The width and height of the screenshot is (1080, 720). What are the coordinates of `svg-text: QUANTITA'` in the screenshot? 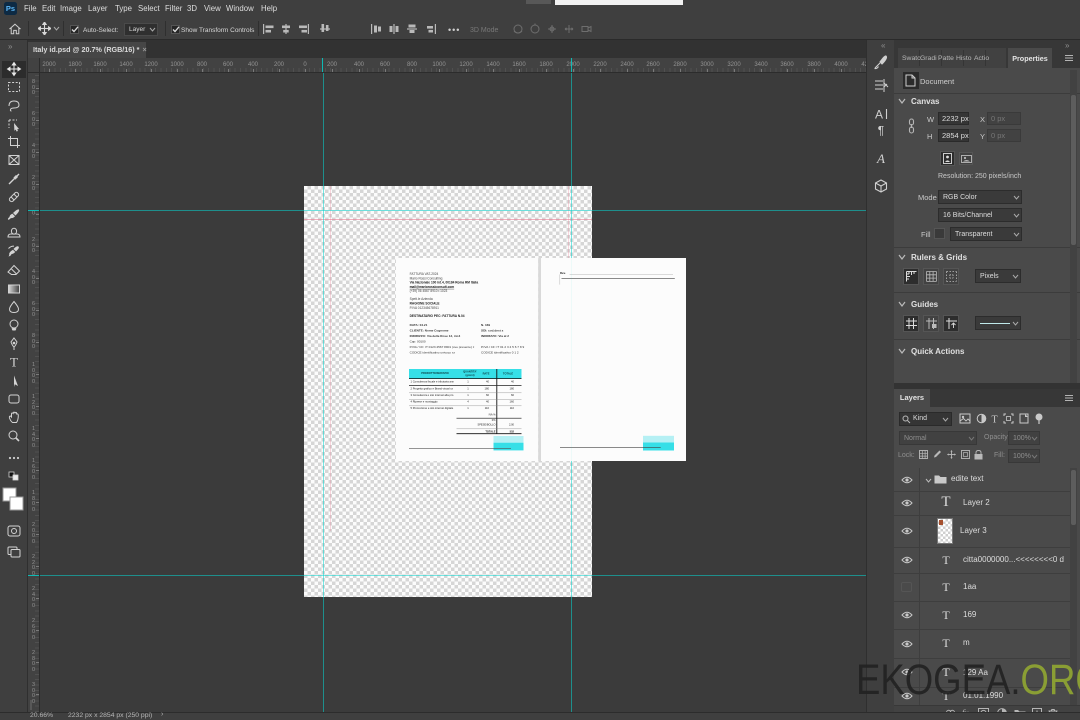 It's located at (470, 372).